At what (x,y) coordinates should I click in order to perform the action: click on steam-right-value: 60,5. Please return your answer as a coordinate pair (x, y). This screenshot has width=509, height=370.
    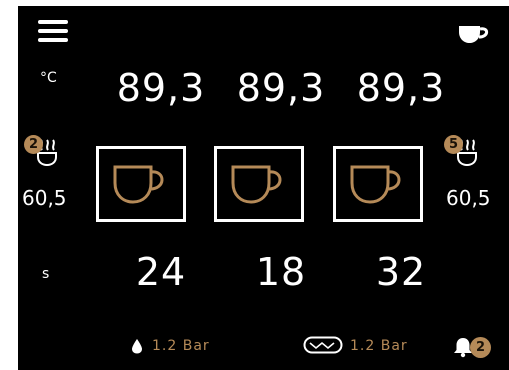
    Looking at the image, I should click on (468, 198).